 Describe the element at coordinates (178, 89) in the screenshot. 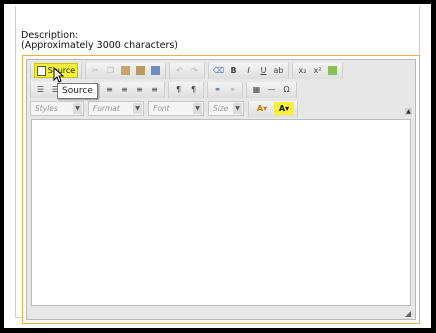

I see `ltr-icon: ¶` at that location.